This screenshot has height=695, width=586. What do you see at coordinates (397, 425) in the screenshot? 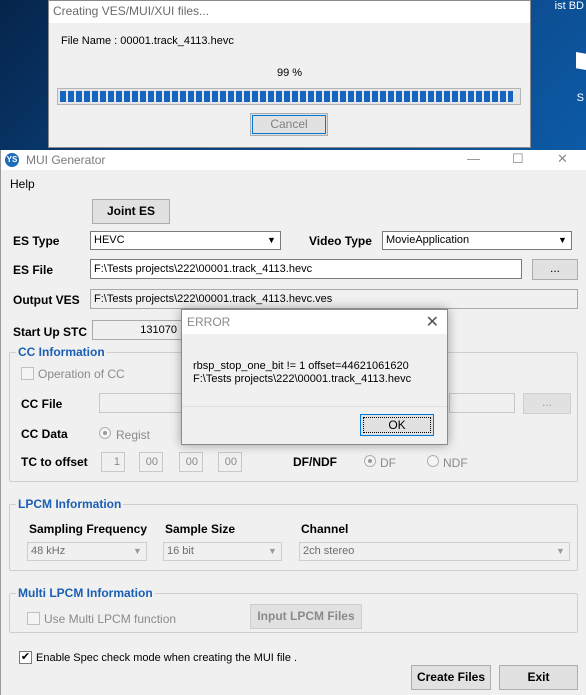
I see `ok-button: OK` at bounding box center [397, 425].